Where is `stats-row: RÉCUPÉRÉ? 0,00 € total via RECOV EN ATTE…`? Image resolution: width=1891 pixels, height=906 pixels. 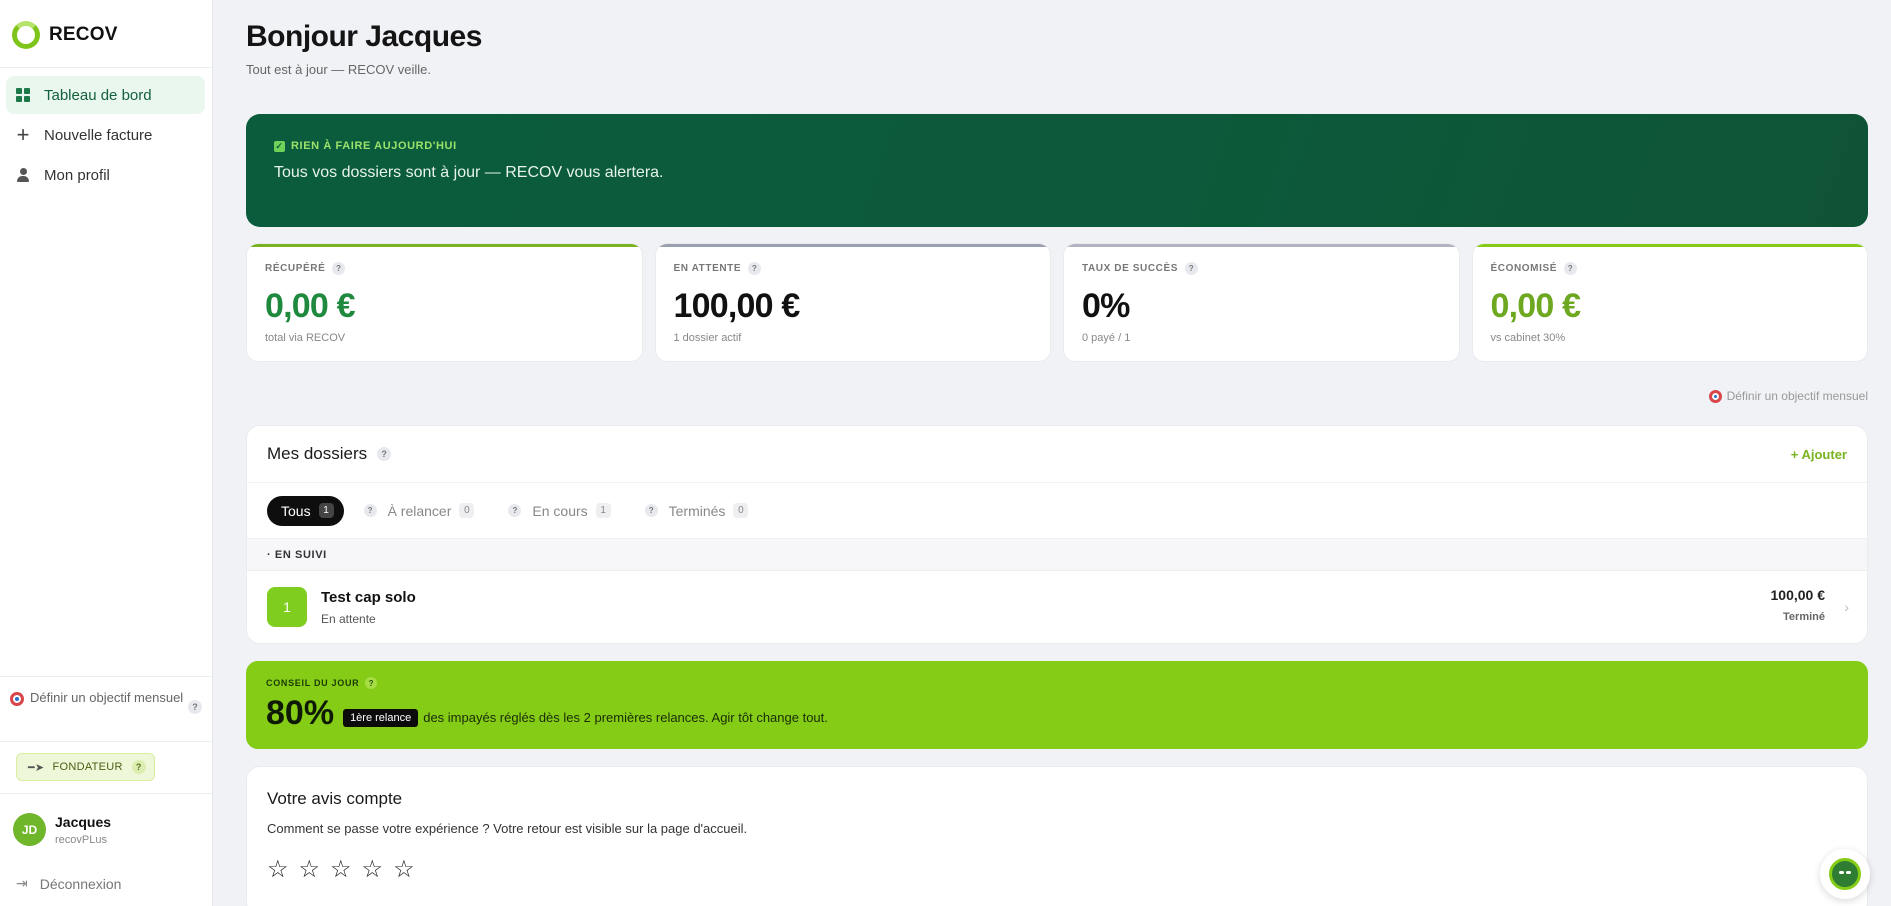
stats-row: RÉCUPÉRÉ? 0,00 € total via RECOV EN ATTE… is located at coordinates (1057, 302).